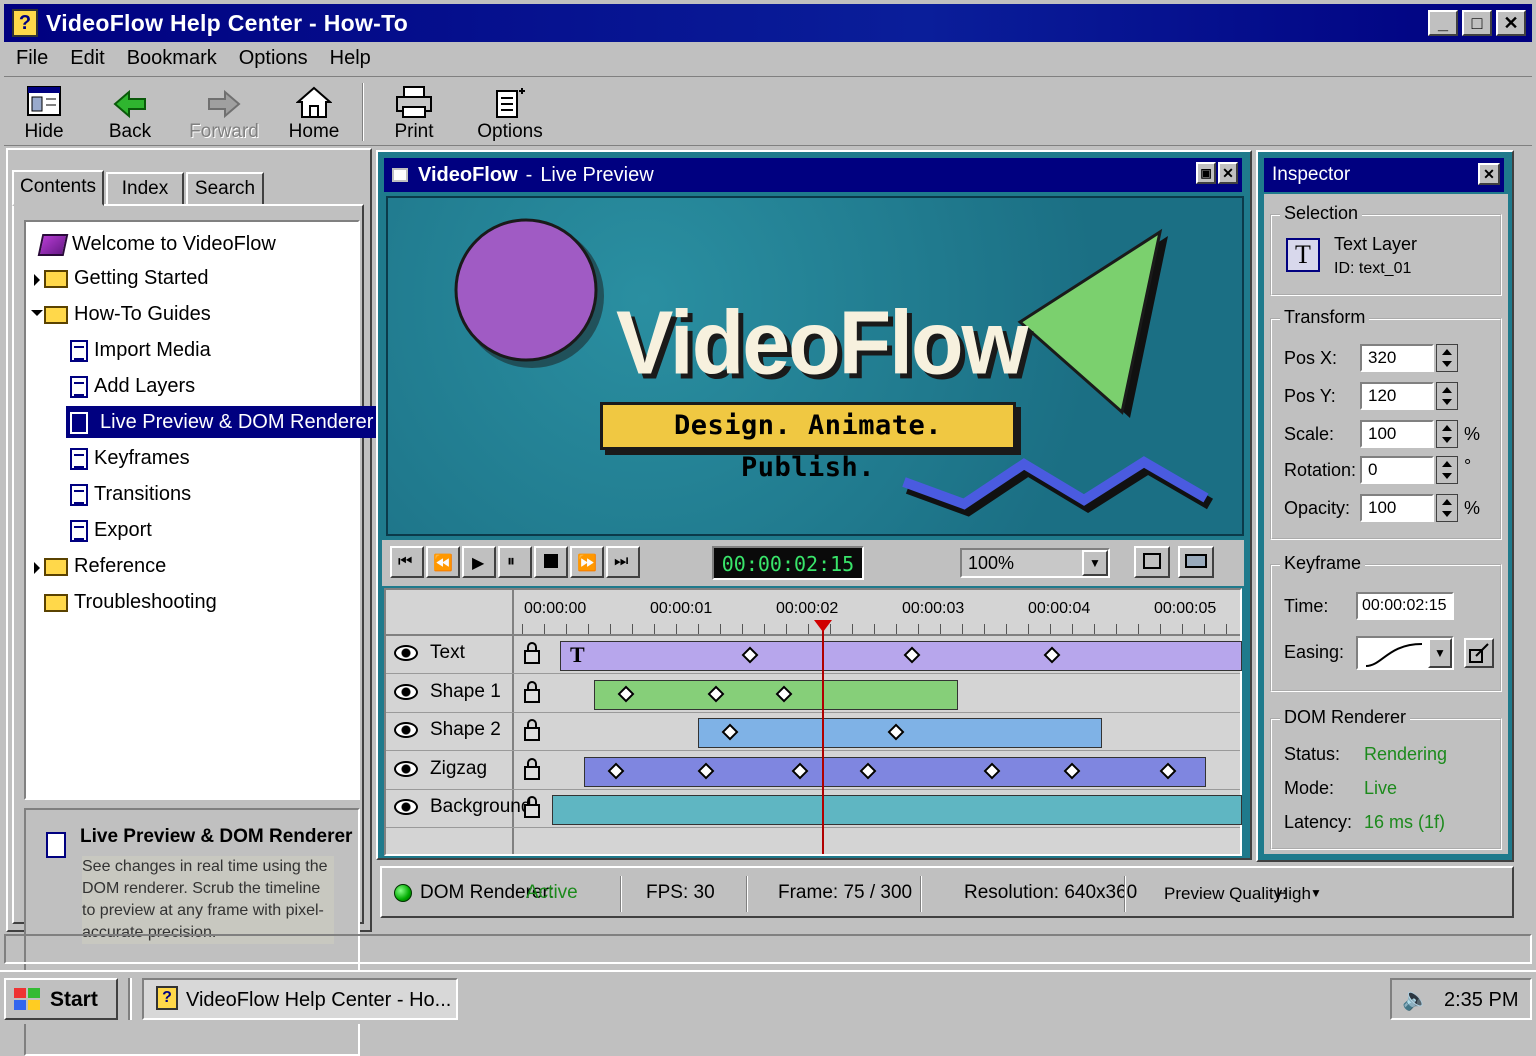  Describe the element at coordinates (237, 422) in the screenshot. I see `tree-item-label: Live Preview & DOM Renderer` at that location.